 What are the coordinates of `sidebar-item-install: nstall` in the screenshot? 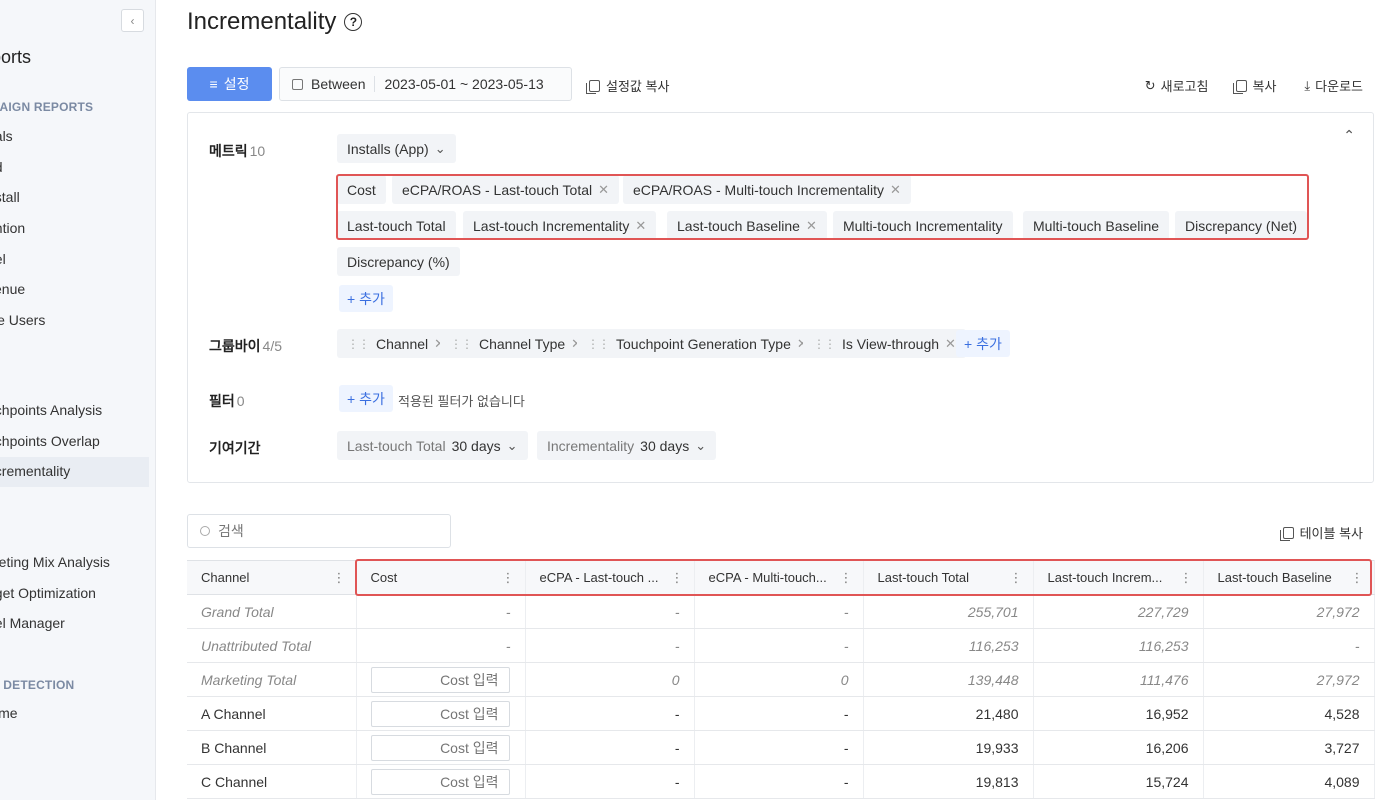 It's located at (10, 197).